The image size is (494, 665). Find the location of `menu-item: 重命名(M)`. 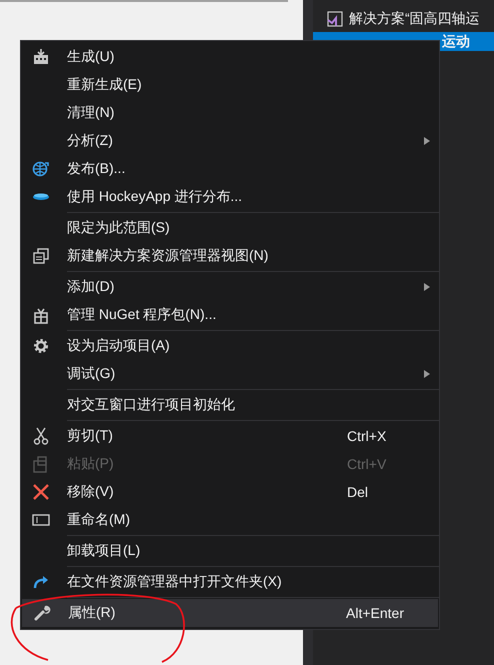

menu-item: 重命名(M) is located at coordinates (230, 520).